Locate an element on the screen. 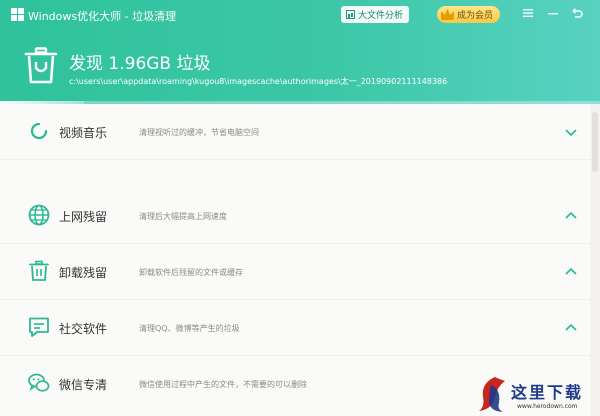 This screenshot has width=600, height=416. window-title: Windows优化大师 - 垃圾清理 is located at coordinates (102, 16).